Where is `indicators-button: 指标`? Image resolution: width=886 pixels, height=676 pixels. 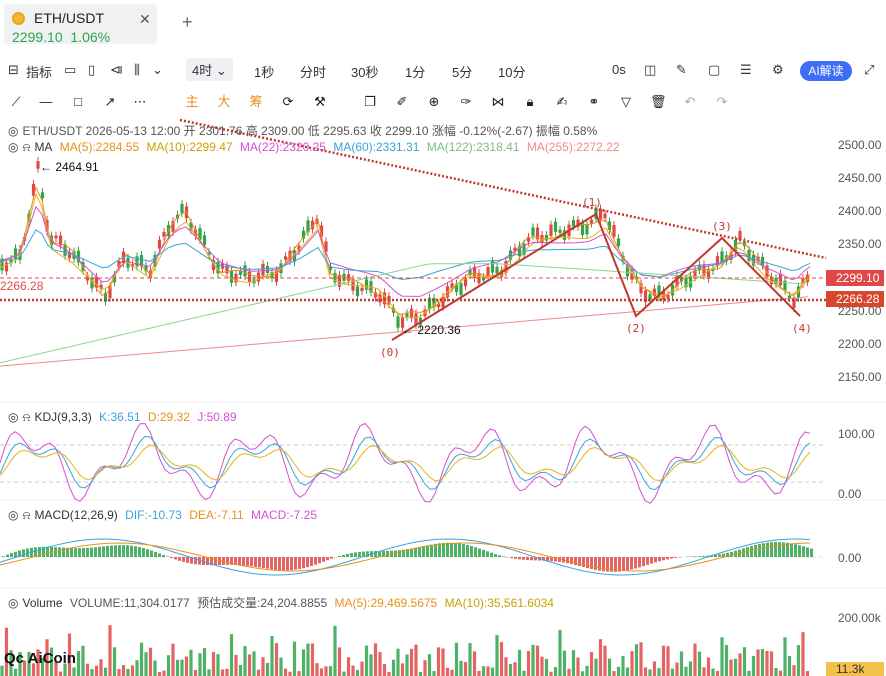
indicators-button: 指标 is located at coordinates (39, 71).